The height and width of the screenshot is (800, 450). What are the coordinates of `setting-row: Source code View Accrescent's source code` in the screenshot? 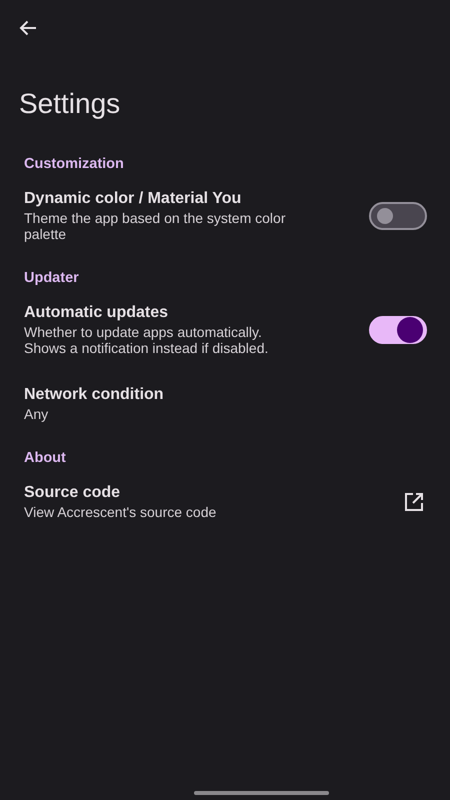 It's located at (225, 507).